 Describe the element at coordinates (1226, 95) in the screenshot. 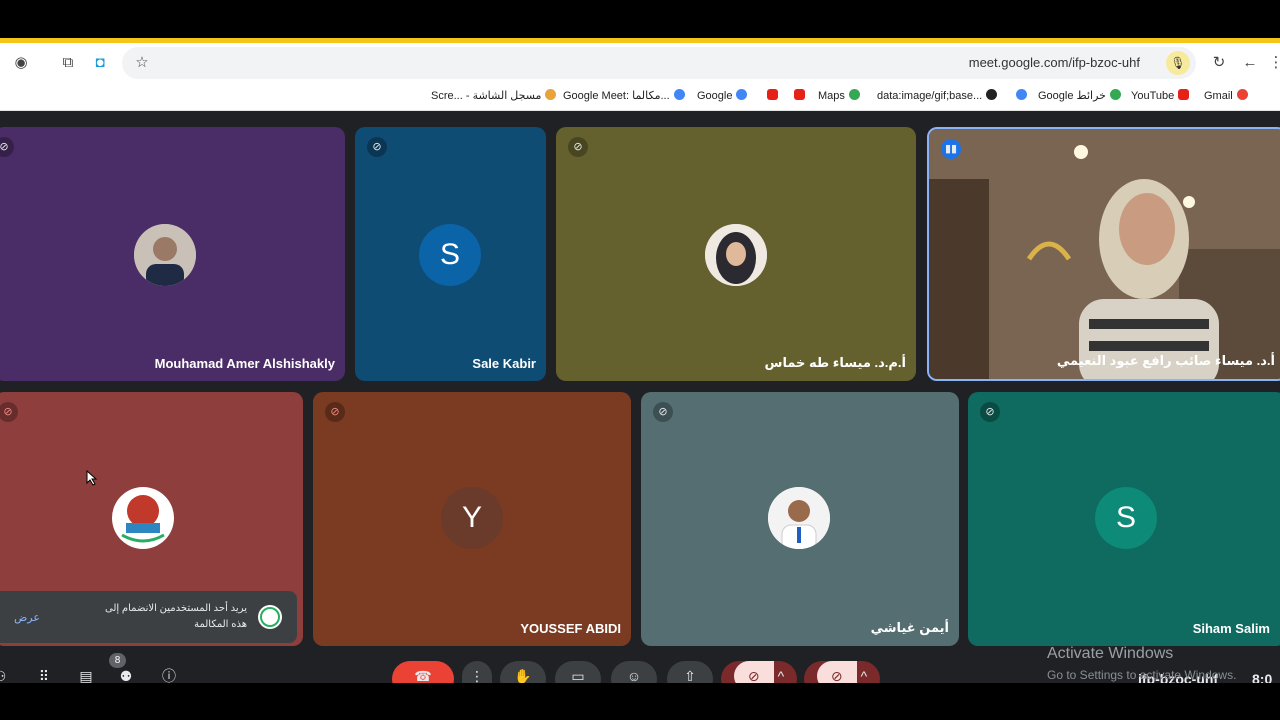

I see `bookmark-item: Gmail` at that location.